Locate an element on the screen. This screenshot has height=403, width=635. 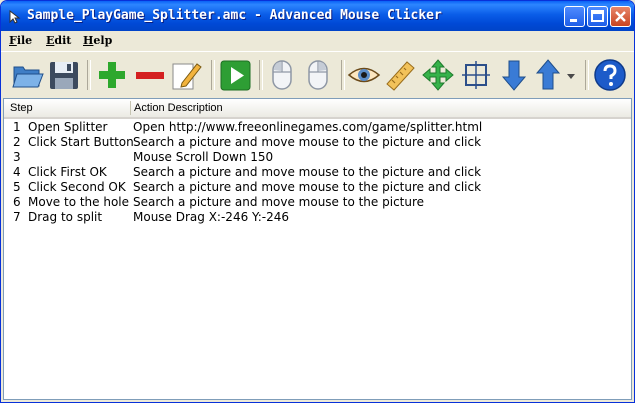
row-description: Mouse Scroll Down 150 is located at coordinates (203, 157).